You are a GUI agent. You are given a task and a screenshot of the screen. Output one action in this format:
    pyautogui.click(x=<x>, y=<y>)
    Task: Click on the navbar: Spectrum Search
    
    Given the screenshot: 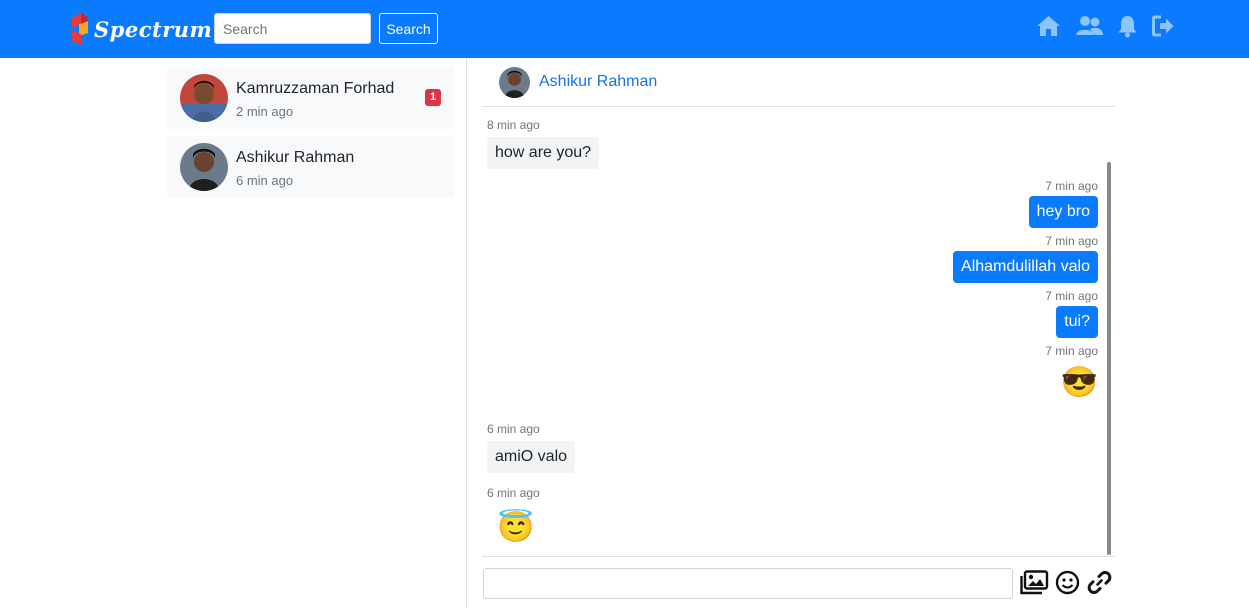 What is the action you would take?
    pyautogui.click(x=624, y=29)
    